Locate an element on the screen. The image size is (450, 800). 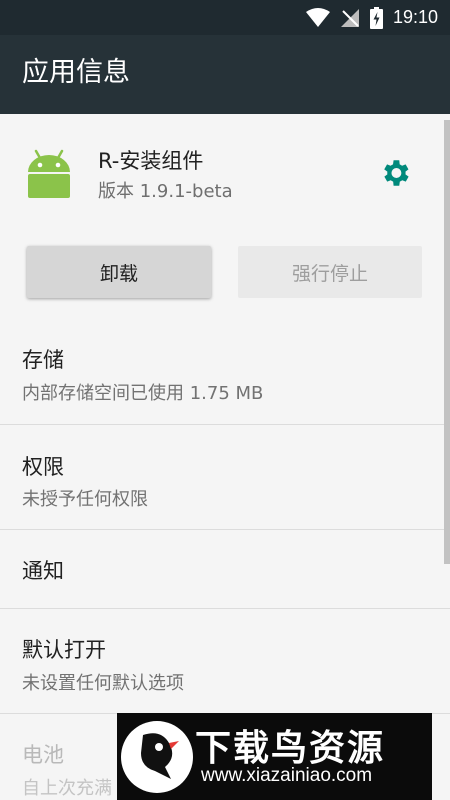
open-by-default-summary: 未设置任何默认选项 is located at coordinates (103, 683).